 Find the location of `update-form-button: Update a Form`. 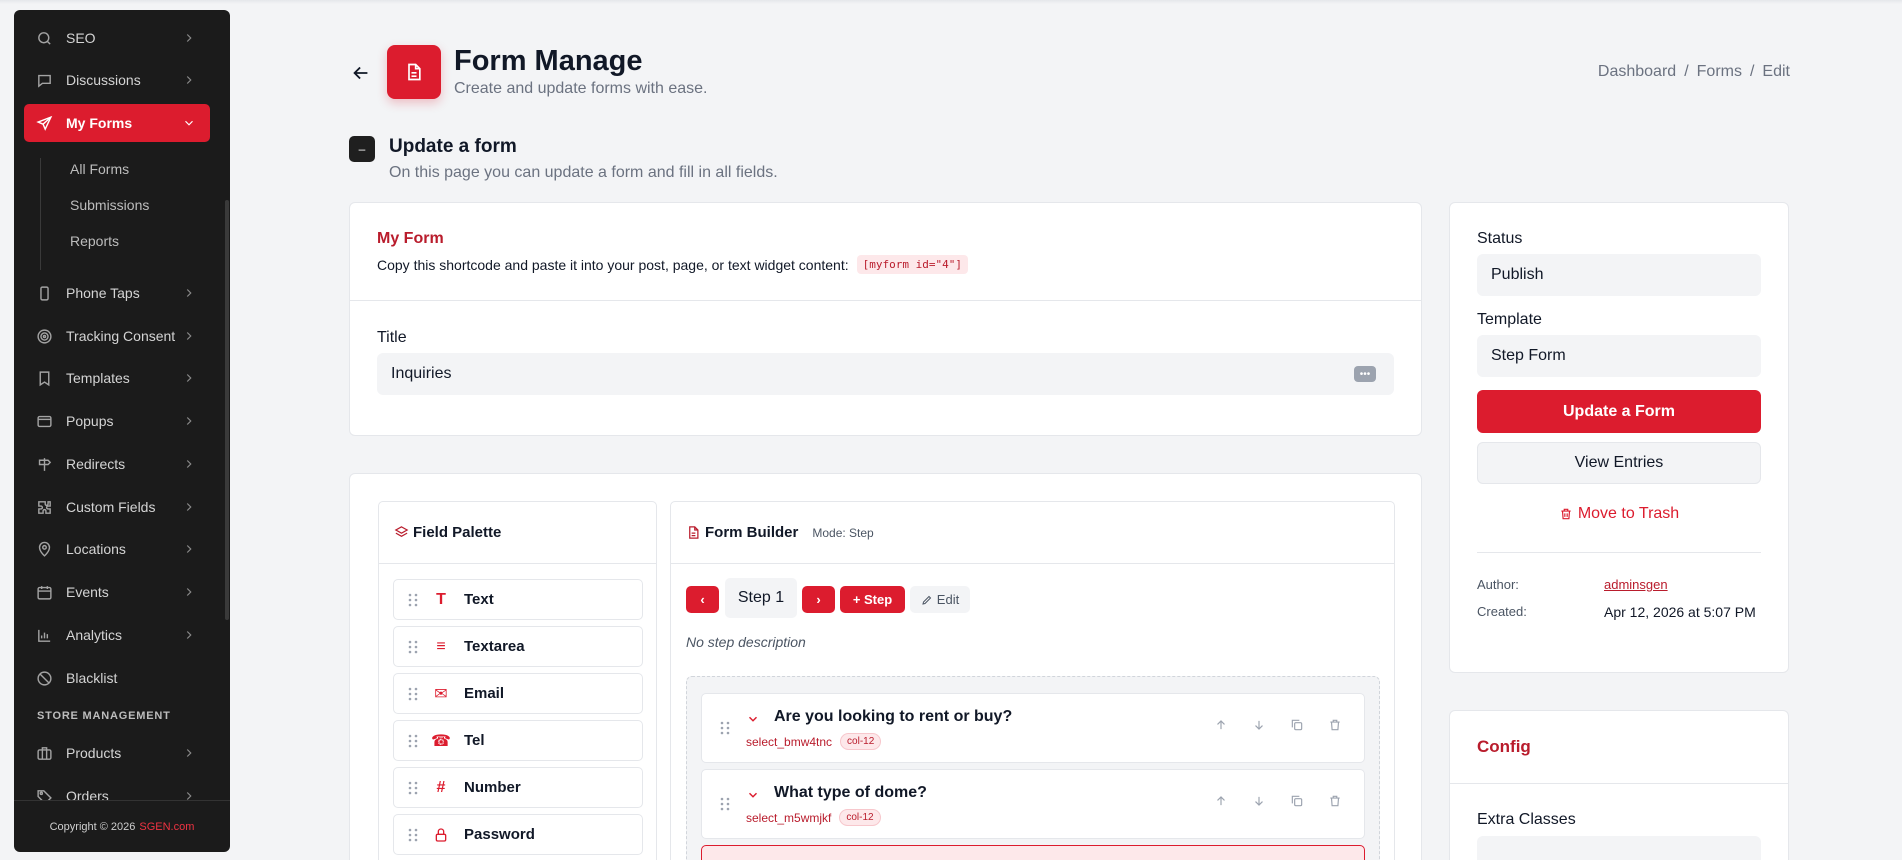

update-form-button: Update a Form is located at coordinates (1619, 411).